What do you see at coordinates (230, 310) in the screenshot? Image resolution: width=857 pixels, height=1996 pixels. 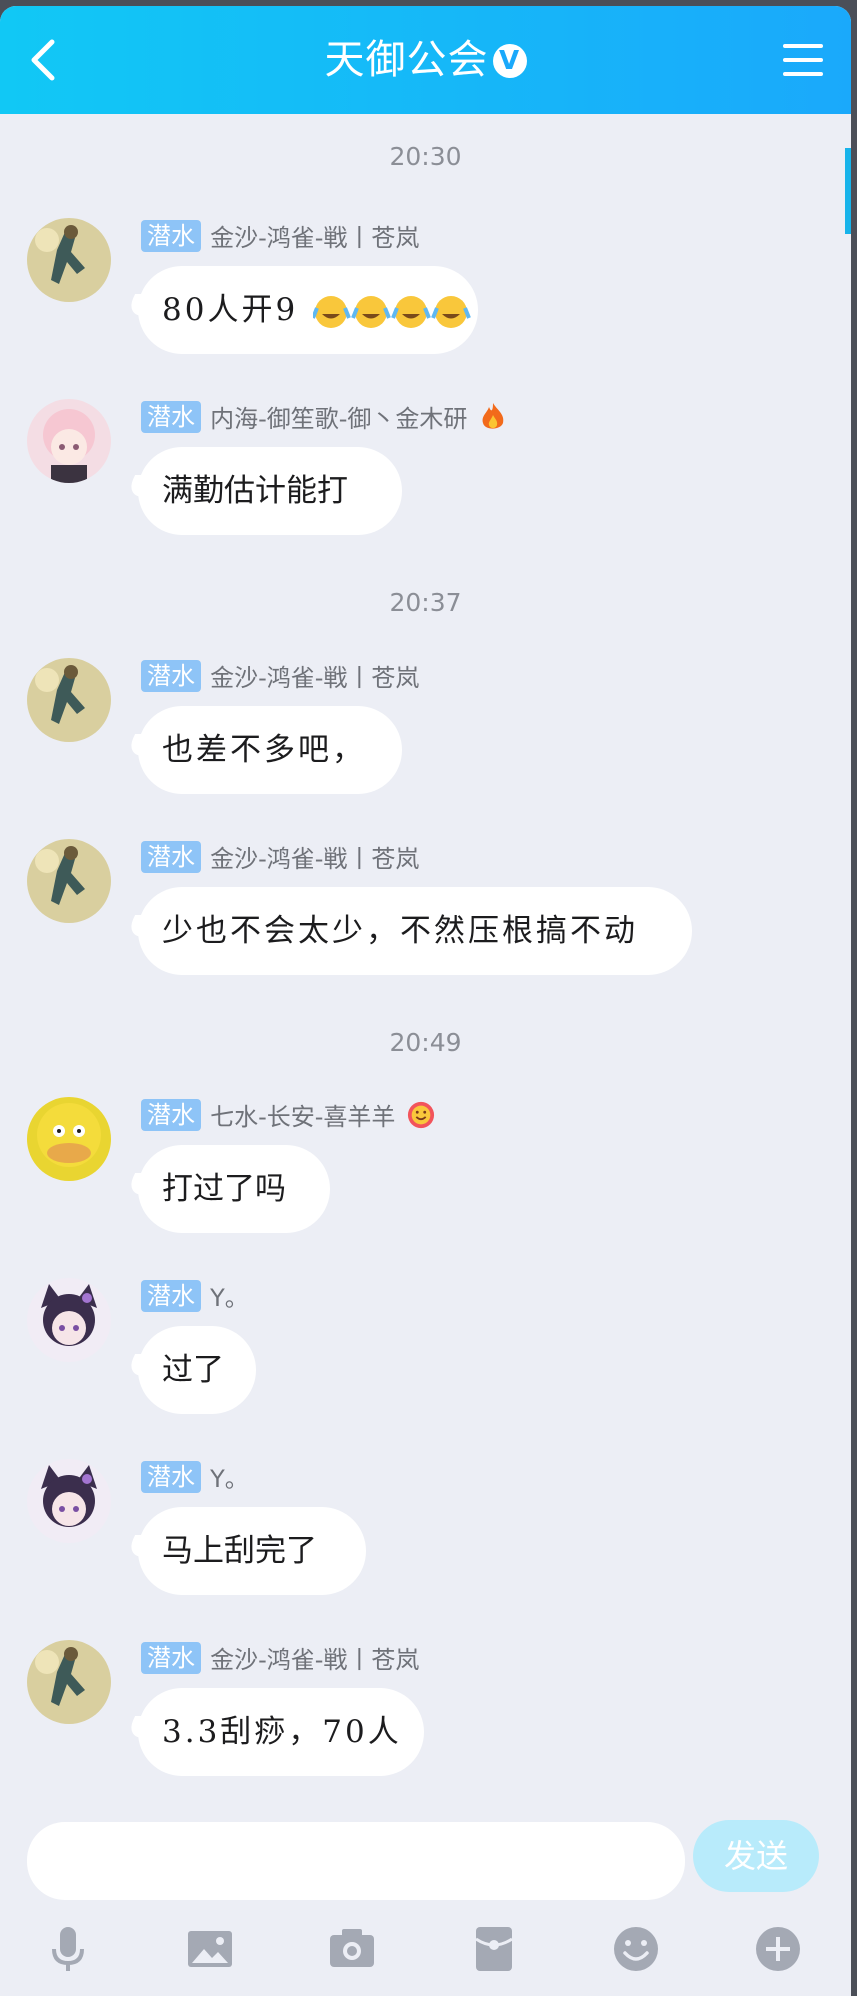 I see `message-text: 80人开9` at bounding box center [230, 310].